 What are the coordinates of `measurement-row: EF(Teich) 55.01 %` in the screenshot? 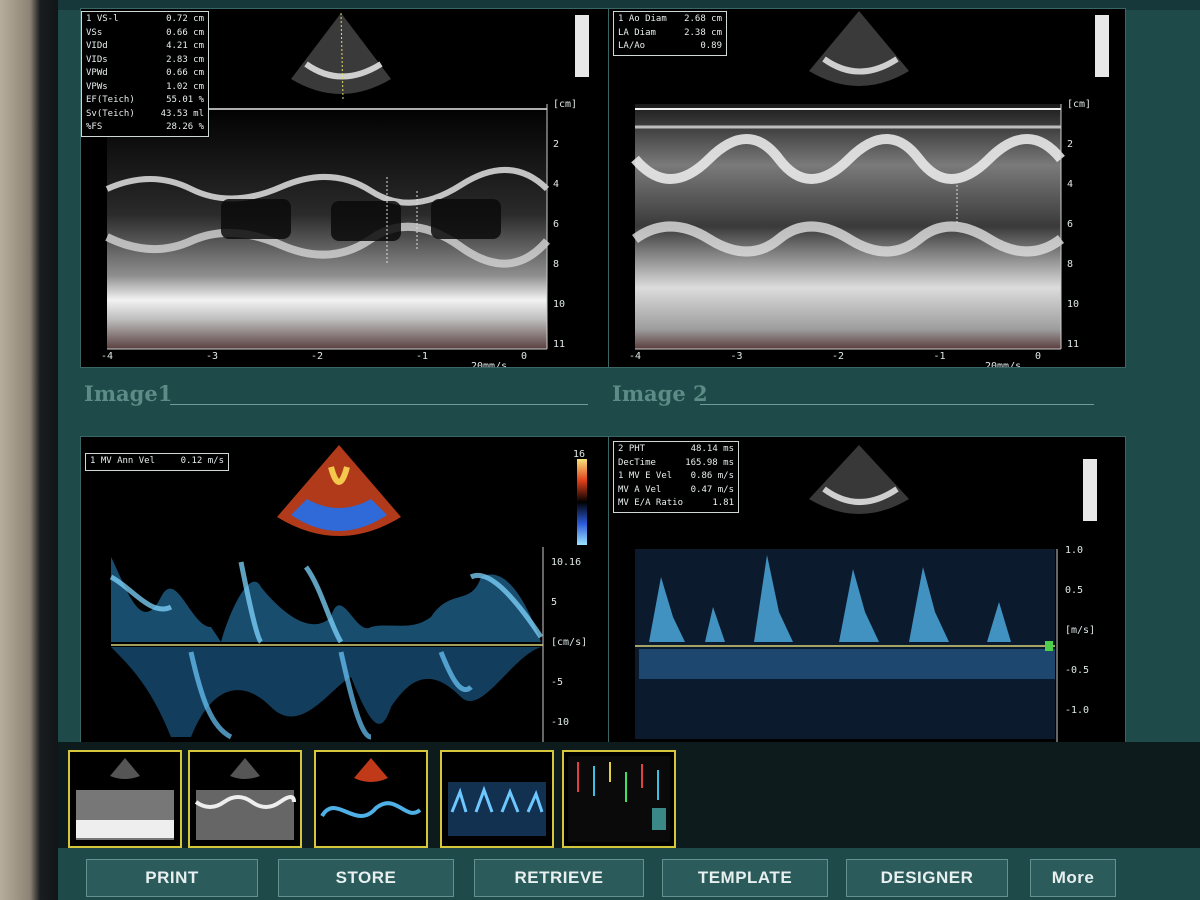 It's located at (145, 101).